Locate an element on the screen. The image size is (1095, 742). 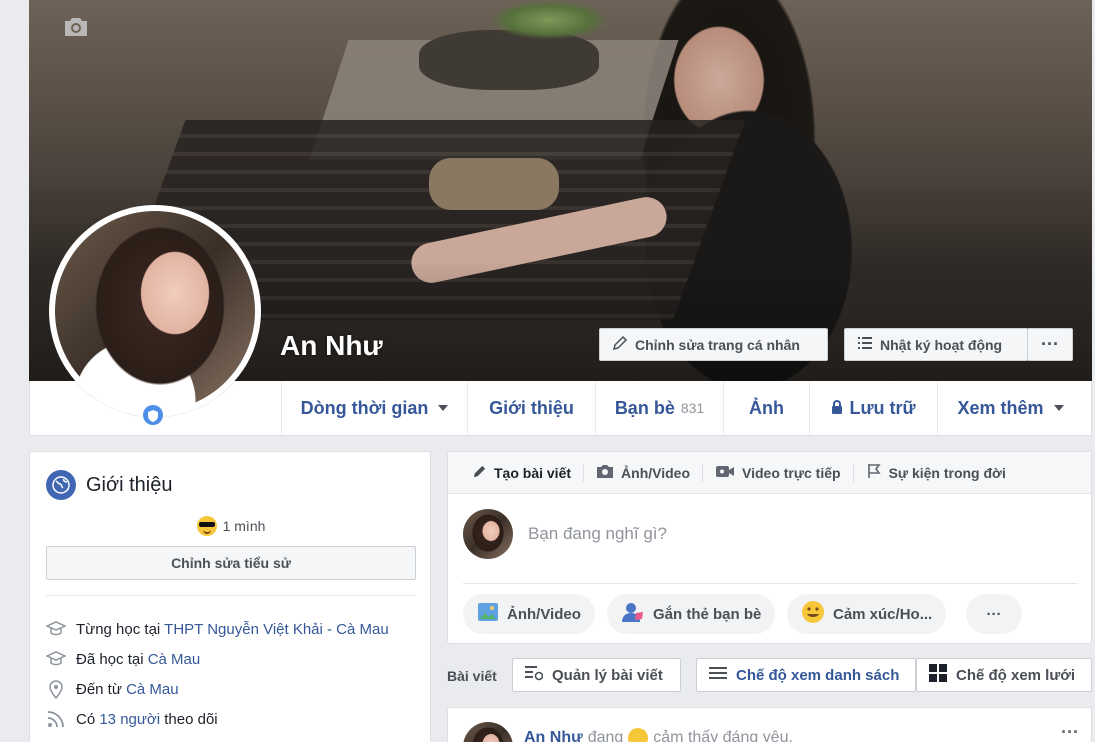
info-prefix: Đến từ is located at coordinates (101, 689).